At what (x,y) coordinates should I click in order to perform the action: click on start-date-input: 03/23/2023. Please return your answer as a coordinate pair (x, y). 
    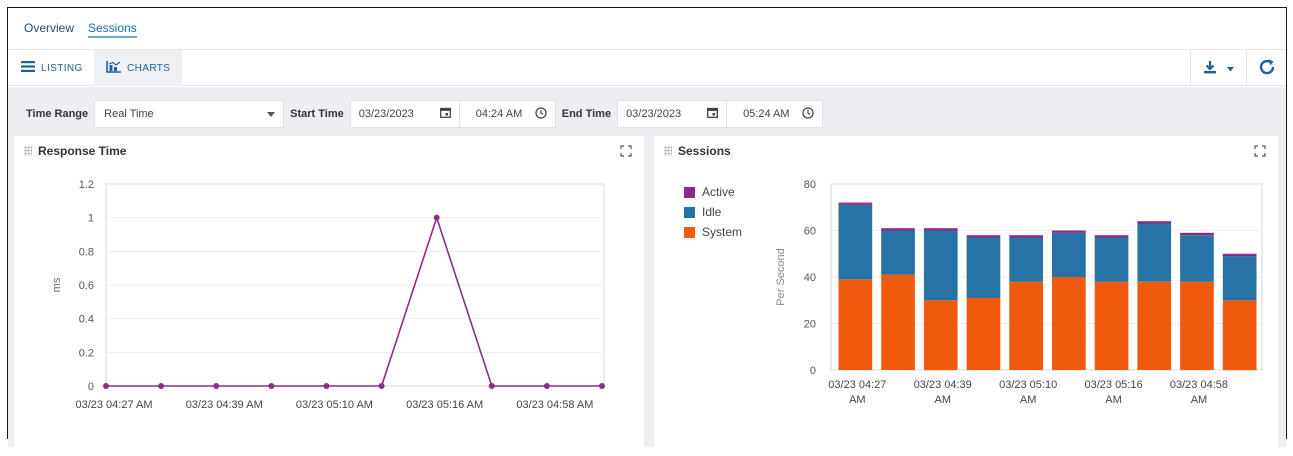
    Looking at the image, I should click on (404, 114).